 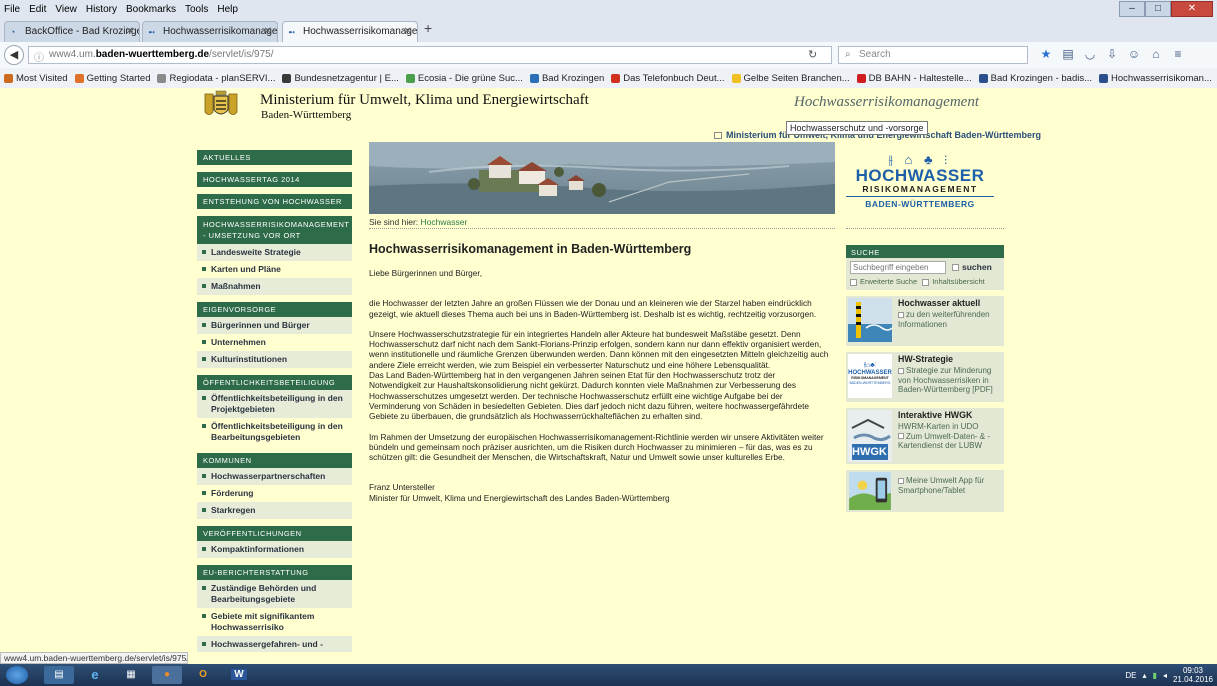 I want to click on nav-section-heading: ÖFFENTLICHKEITSBETEILIGUNG, so click(x=274, y=382).